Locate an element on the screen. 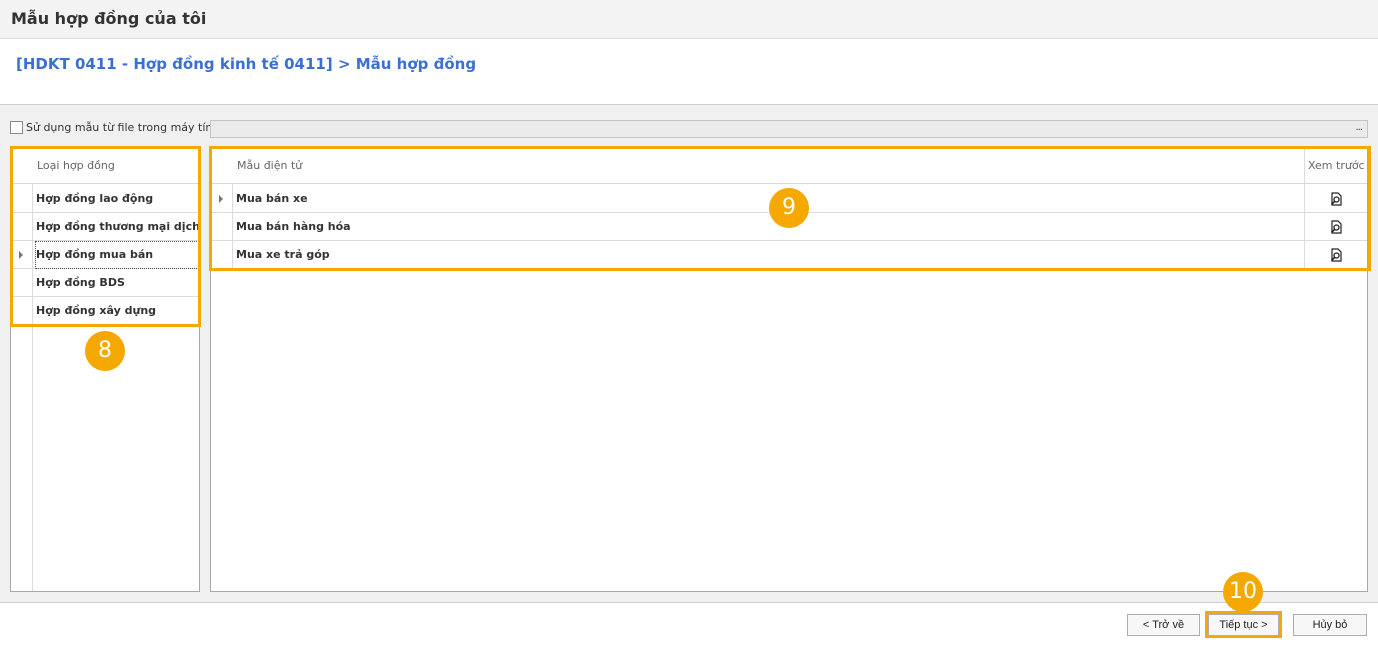  template-label: Mua bán xe is located at coordinates (272, 198).